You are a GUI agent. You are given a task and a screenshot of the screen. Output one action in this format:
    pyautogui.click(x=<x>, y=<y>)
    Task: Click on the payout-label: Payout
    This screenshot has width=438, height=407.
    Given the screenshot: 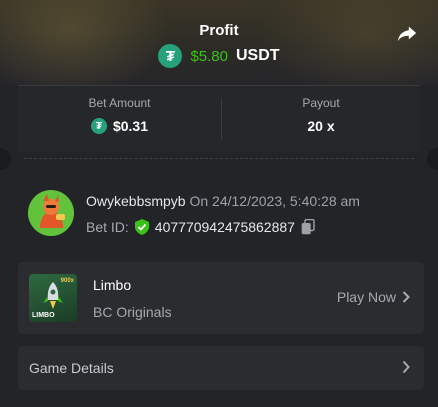 What is the action you would take?
    pyautogui.click(x=321, y=103)
    